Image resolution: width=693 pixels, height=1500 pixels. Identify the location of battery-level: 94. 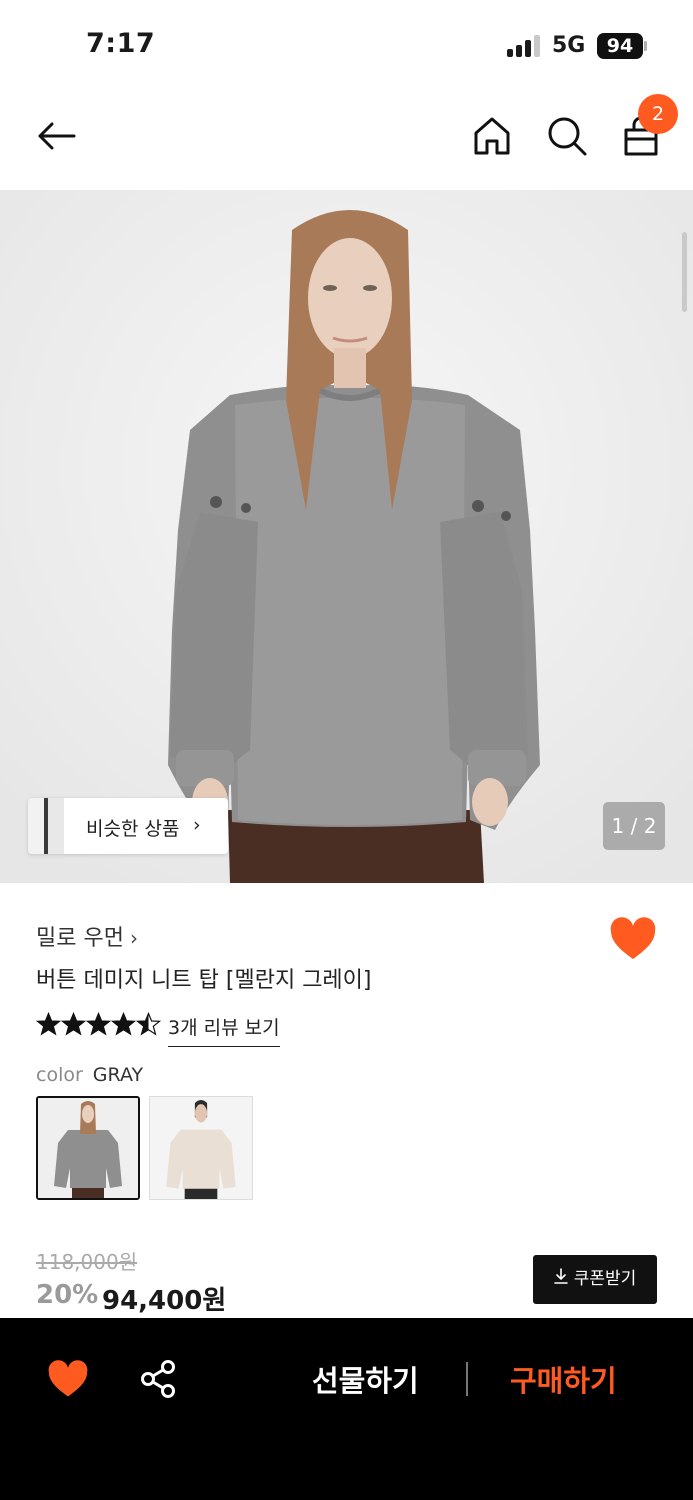
(620, 46).